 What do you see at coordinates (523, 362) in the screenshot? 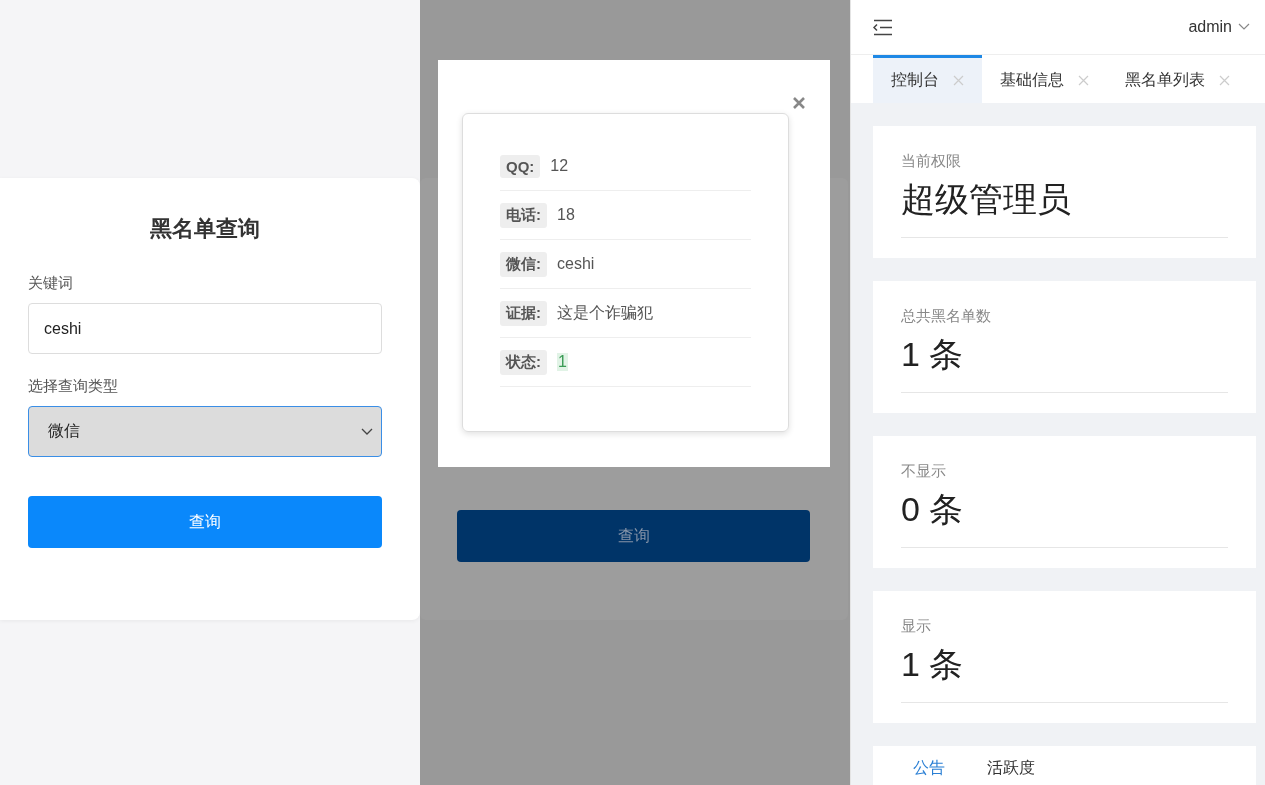
I see `field-label: 状态:` at bounding box center [523, 362].